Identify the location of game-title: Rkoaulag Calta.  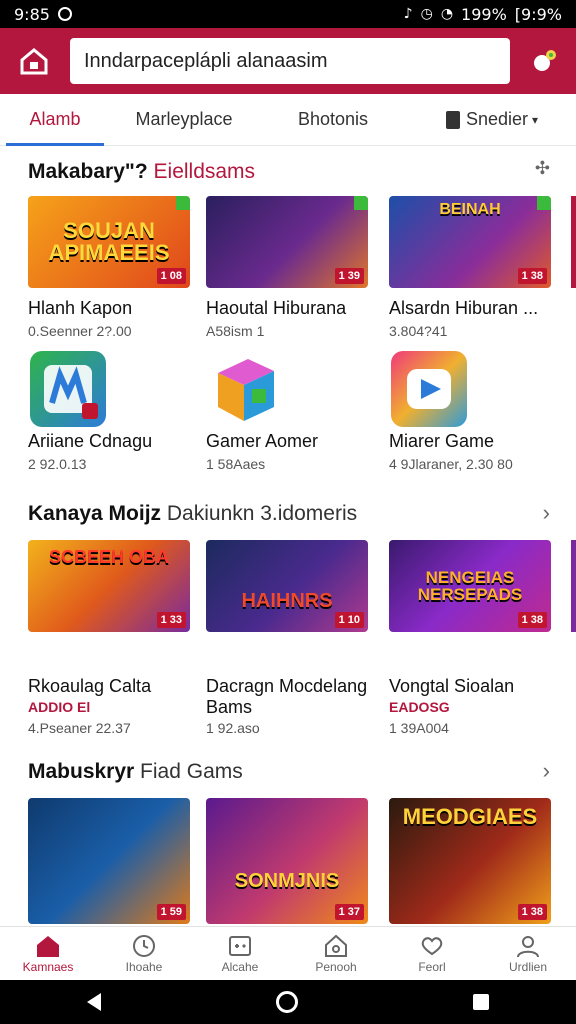
(89, 686).